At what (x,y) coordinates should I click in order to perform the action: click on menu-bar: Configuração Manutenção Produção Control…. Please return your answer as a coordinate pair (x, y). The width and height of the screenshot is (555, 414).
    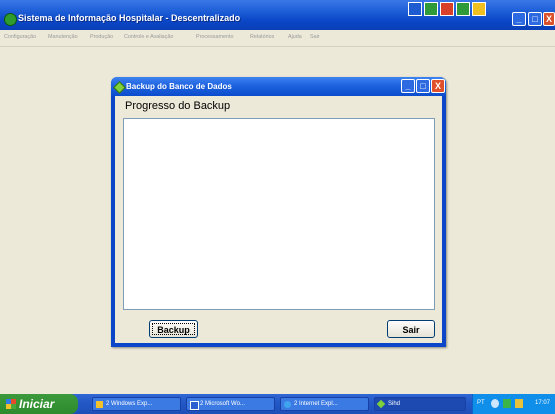
    Looking at the image, I should click on (277, 38).